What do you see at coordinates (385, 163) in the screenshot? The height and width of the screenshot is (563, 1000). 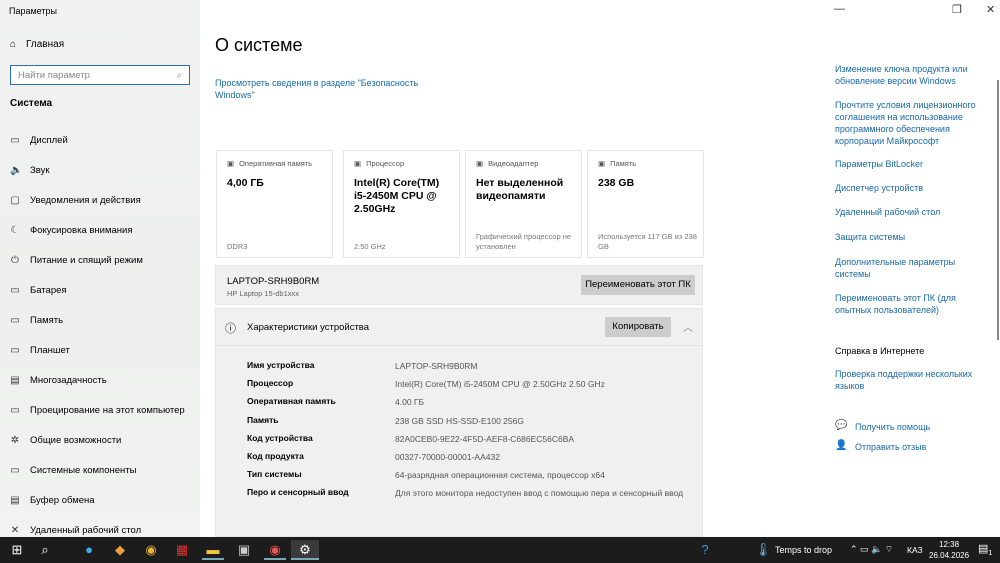 I see `card-header: Процессор` at bounding box center [385, 163].